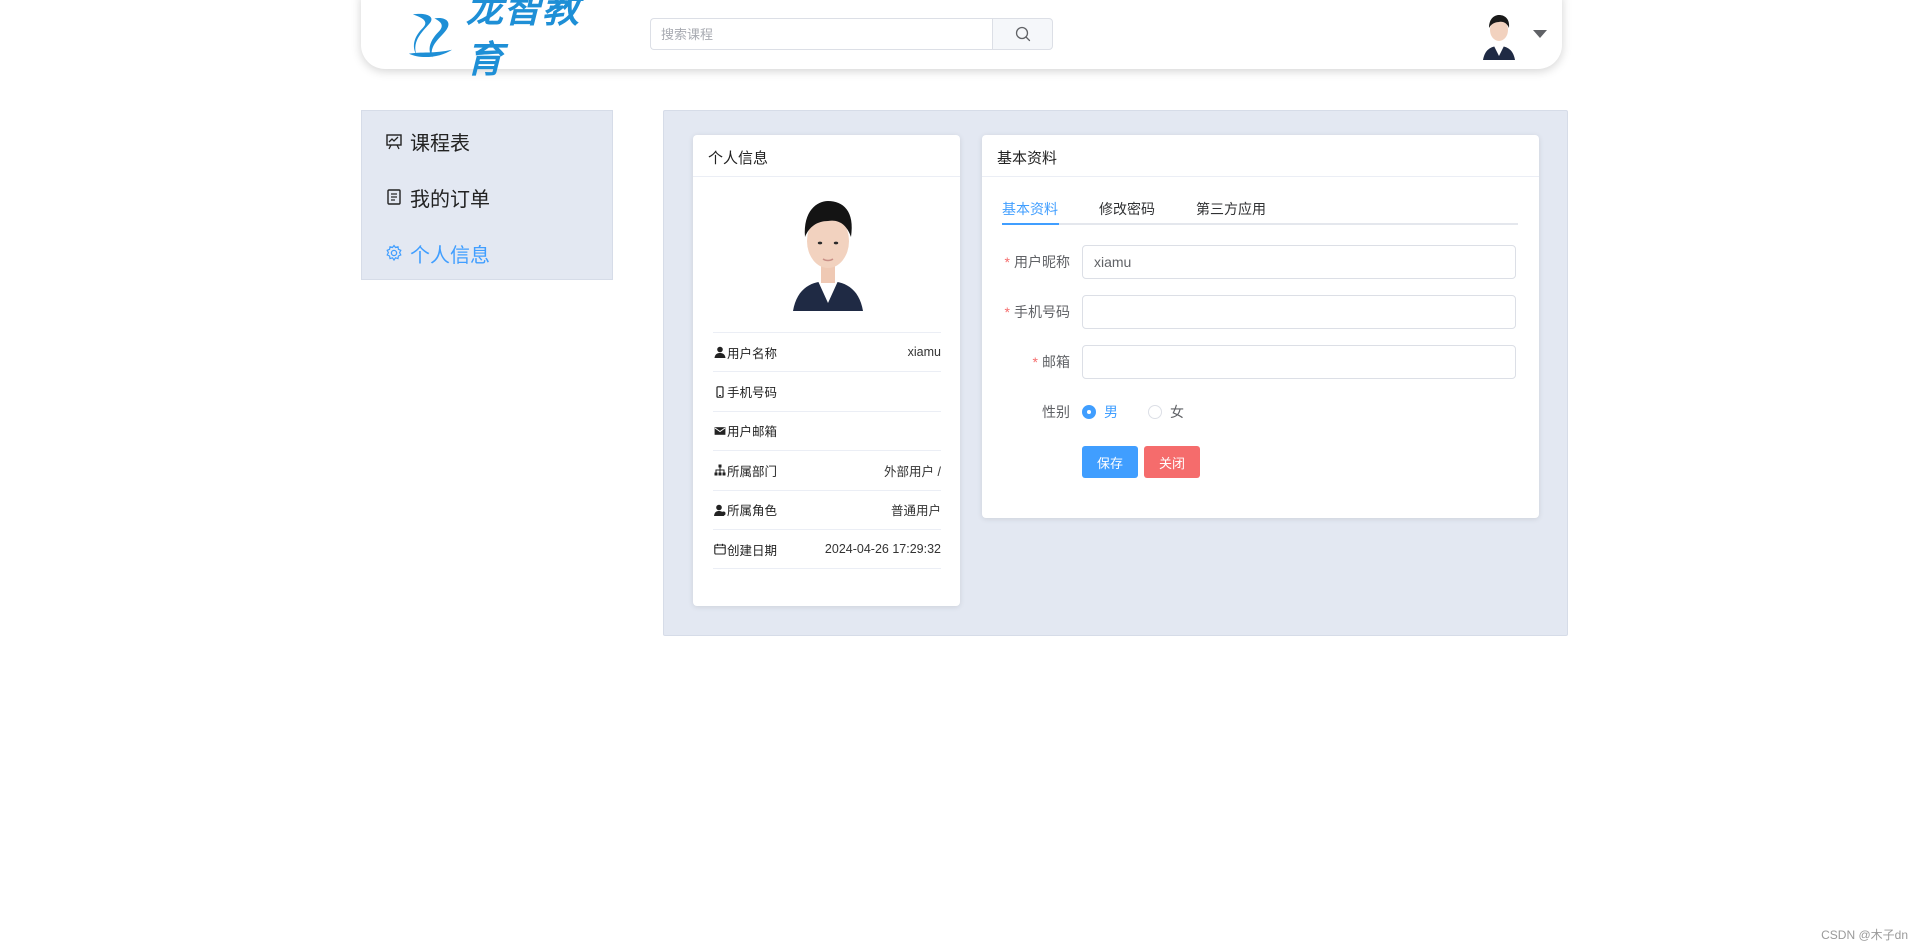  What do you see at coordinates (394, 197) in the screenshot?
I see `document-icon` at bounding box center [394, 197].